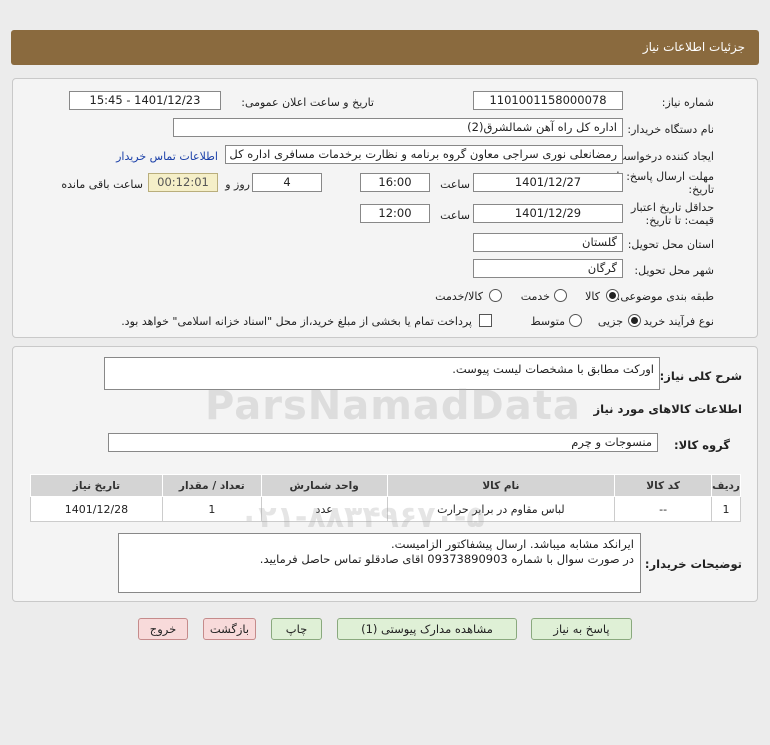 Image resolution: width=770 pixels, height=745 pixels. What do you see at coordinates (229, 629) in the screenshot?
I see `back-button: بازگشت` at bounding box center [229, 629].